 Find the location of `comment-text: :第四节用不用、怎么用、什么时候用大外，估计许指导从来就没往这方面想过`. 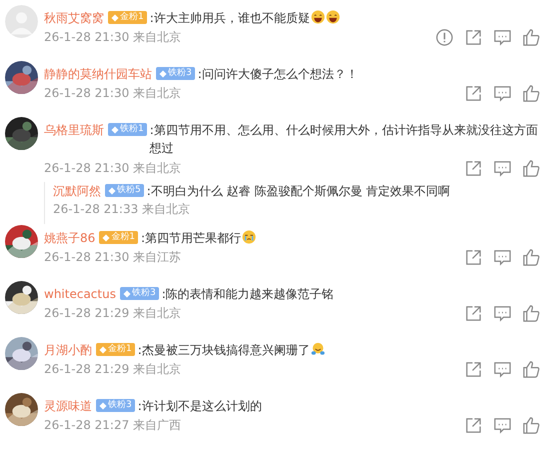

comment-text: :第四节用不用、怎么用、什么时候用大外，估计许指导从来就没往这方面想过 is located at coordinates (344, 139).